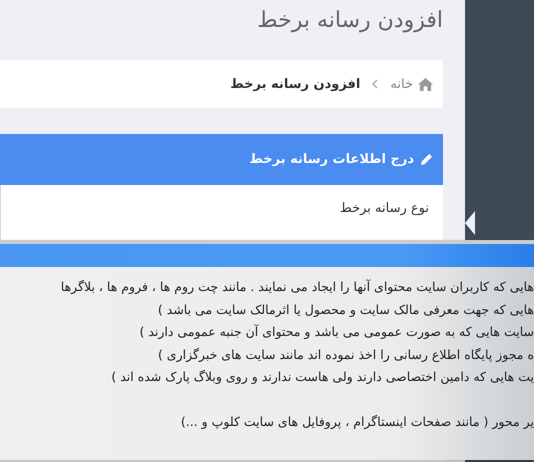 The image size is (534, 462). Describe the element at coordinates (357, 421) in the screenshot. I see `popup-text-line: یر محور ( مانند صفحات اینستاگرام ، پروفایل های سایت کلوپ و ...)` at that location.